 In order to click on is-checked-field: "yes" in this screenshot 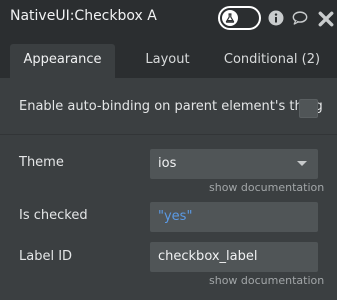, I will do `click(234, 217)`.